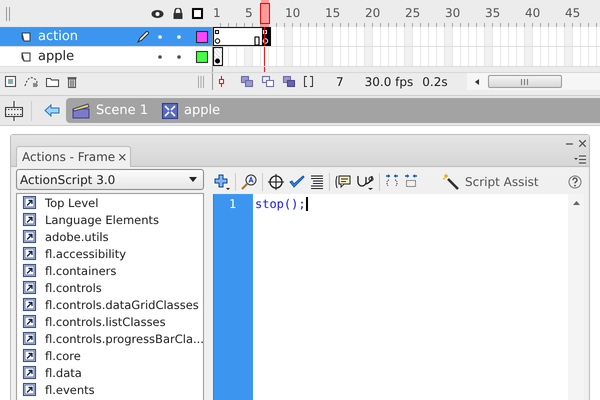 This screenshot has height=400, width=600. Describe the element at coordinates (576, 203) in the screenshot. I see `scroll-up-icon` at that location.